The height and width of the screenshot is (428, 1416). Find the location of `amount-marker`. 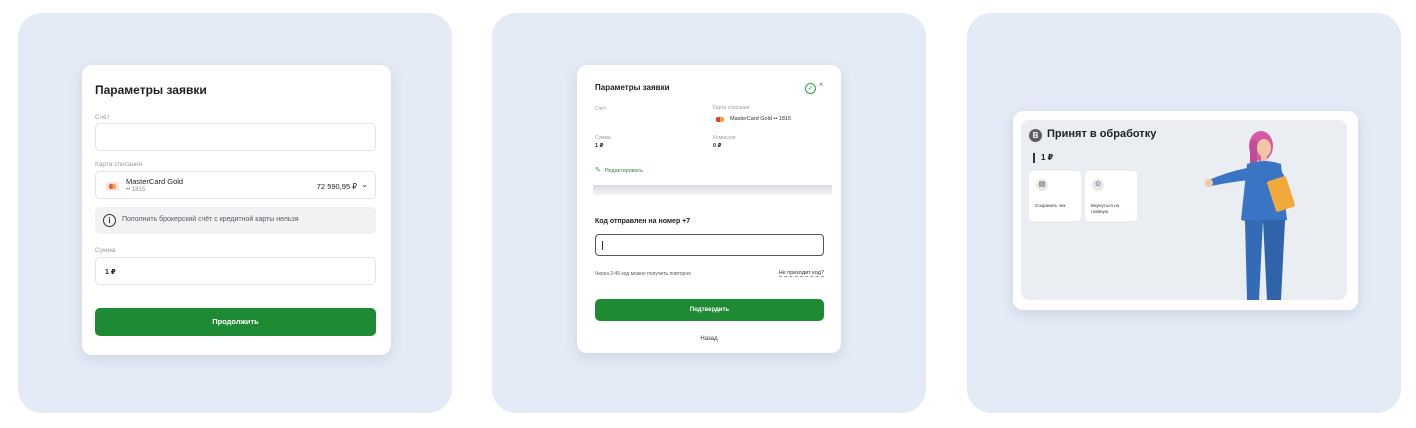

amount-marker is located at coordinates (1034, 158).